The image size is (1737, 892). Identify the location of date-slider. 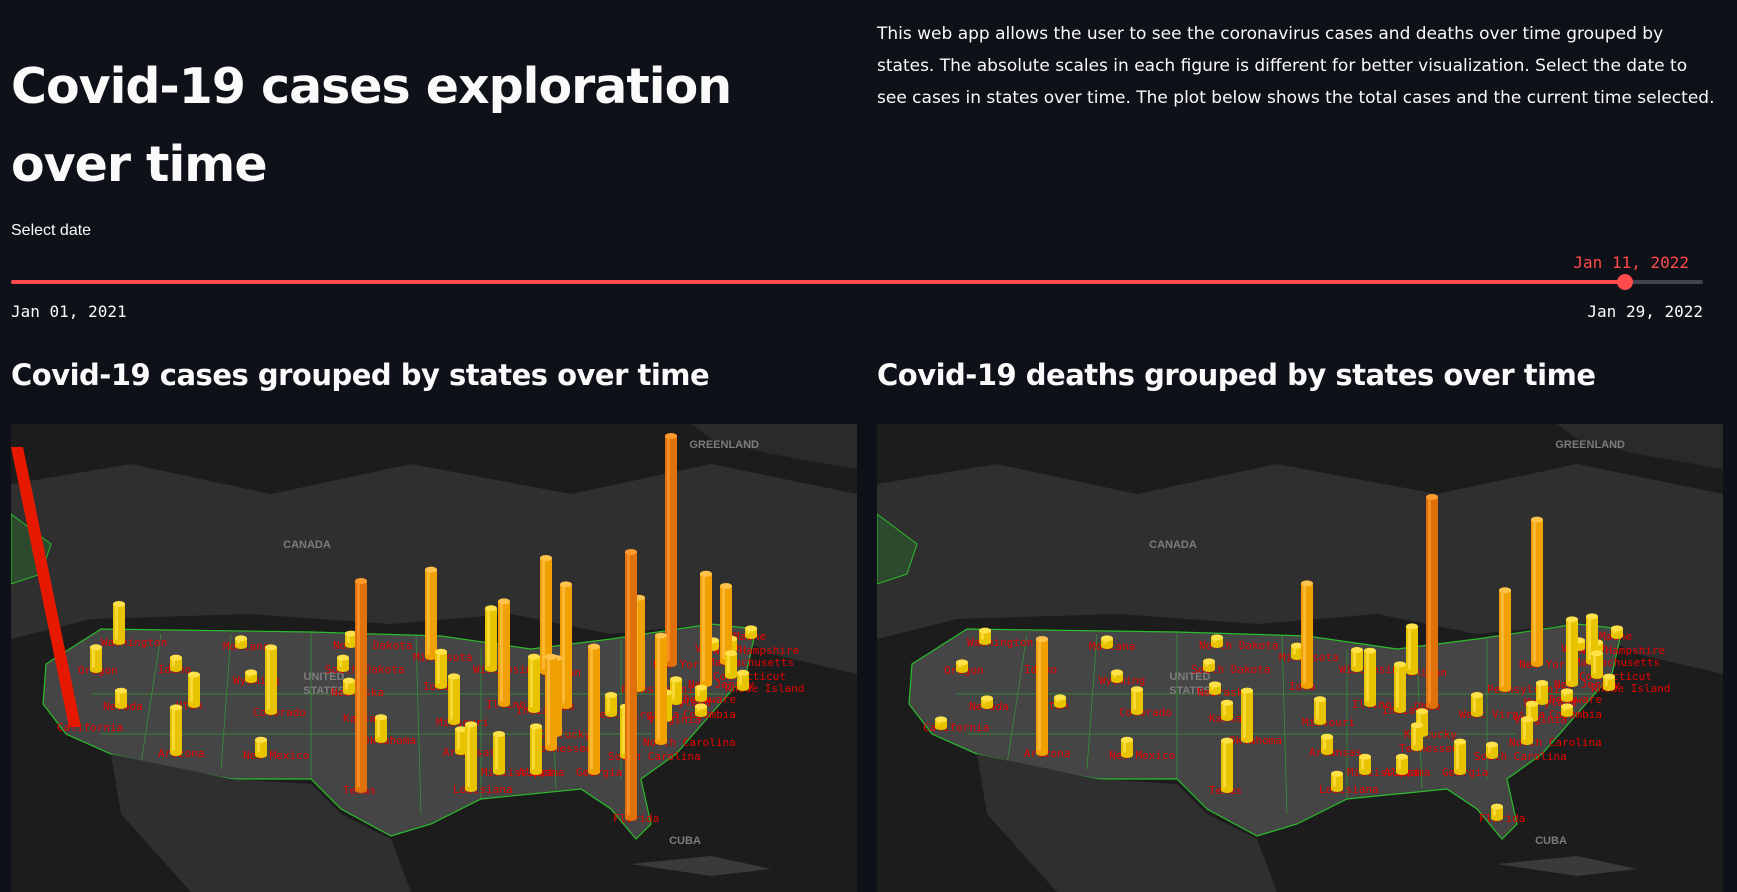
(857, 282).